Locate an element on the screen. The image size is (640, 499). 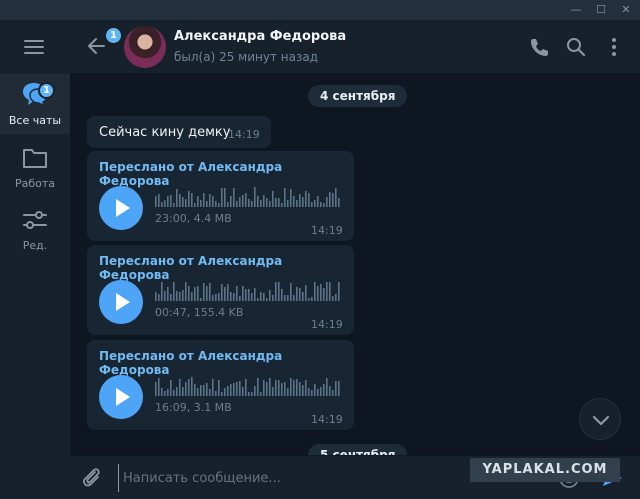
folder-label: Ред. is located at coordinates (35, 245).